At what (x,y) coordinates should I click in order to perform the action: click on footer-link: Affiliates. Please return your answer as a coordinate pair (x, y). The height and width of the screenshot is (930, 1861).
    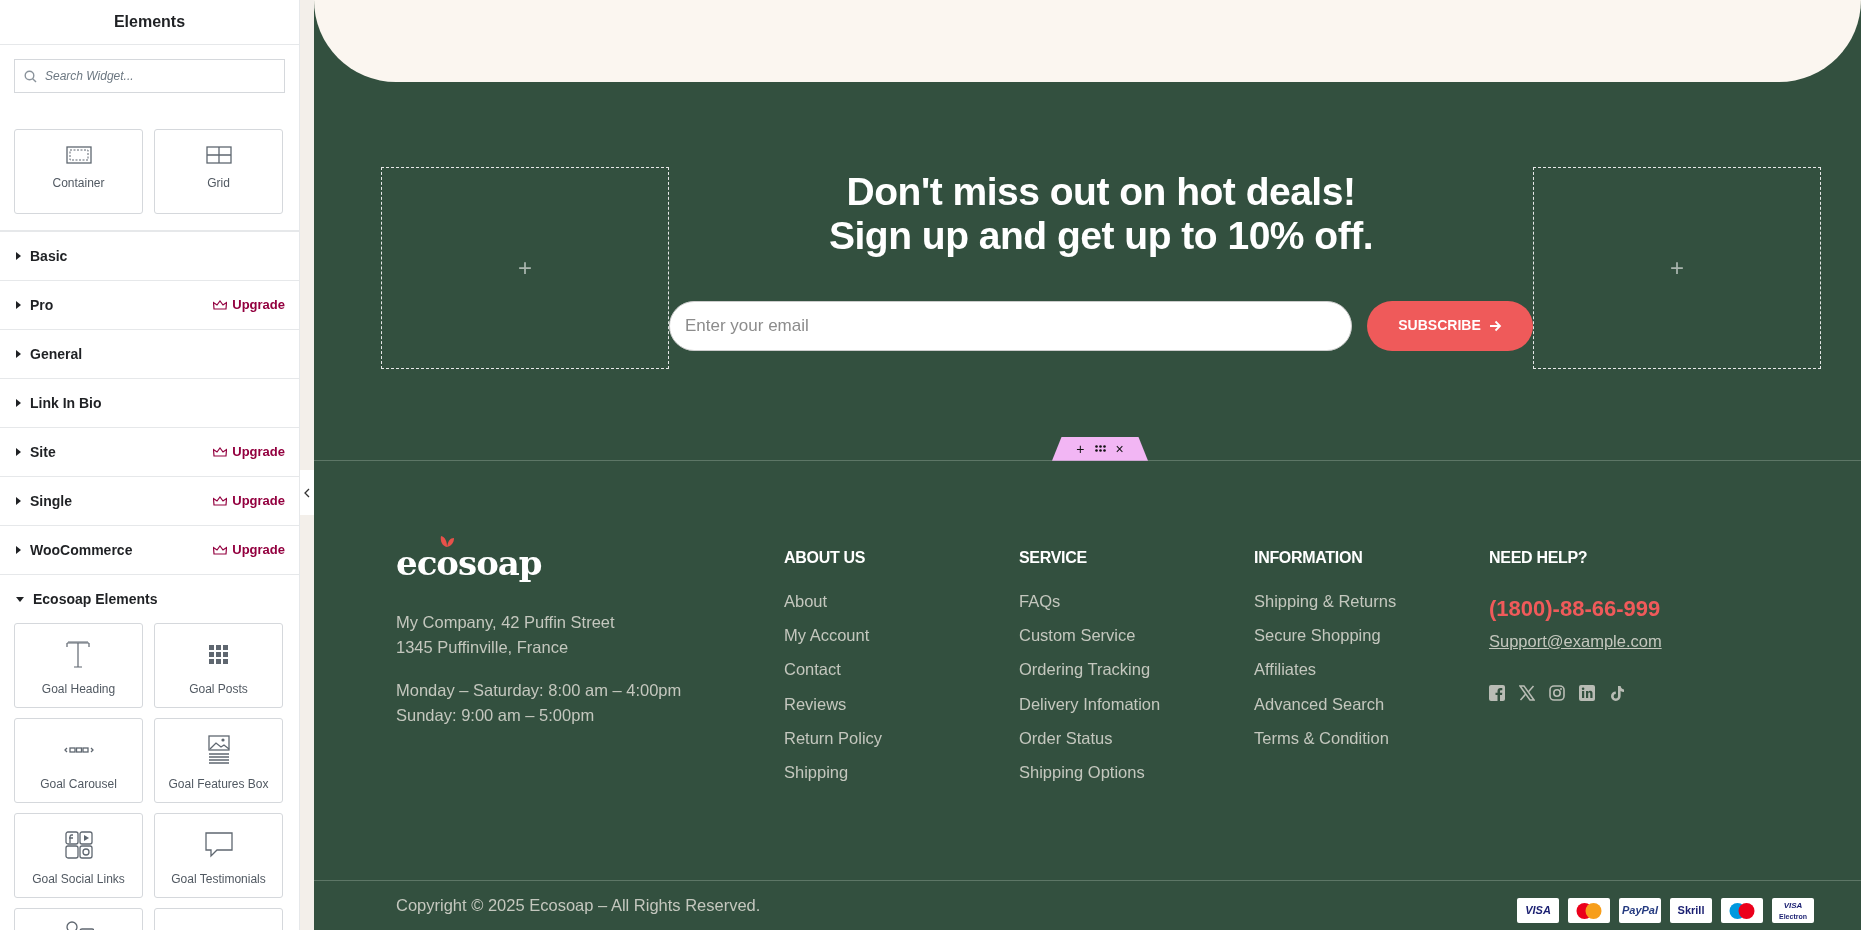
    Looking at the image, I should click on (1371, 669).